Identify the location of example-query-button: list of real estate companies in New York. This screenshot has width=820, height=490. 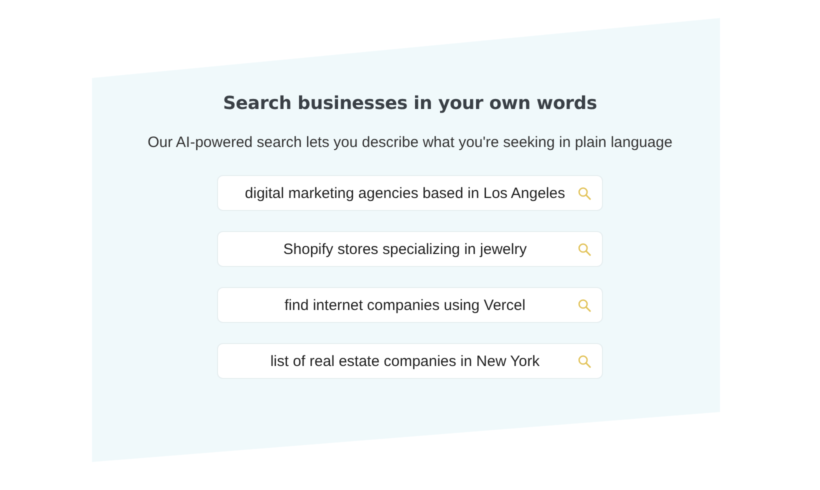
(410, 361).